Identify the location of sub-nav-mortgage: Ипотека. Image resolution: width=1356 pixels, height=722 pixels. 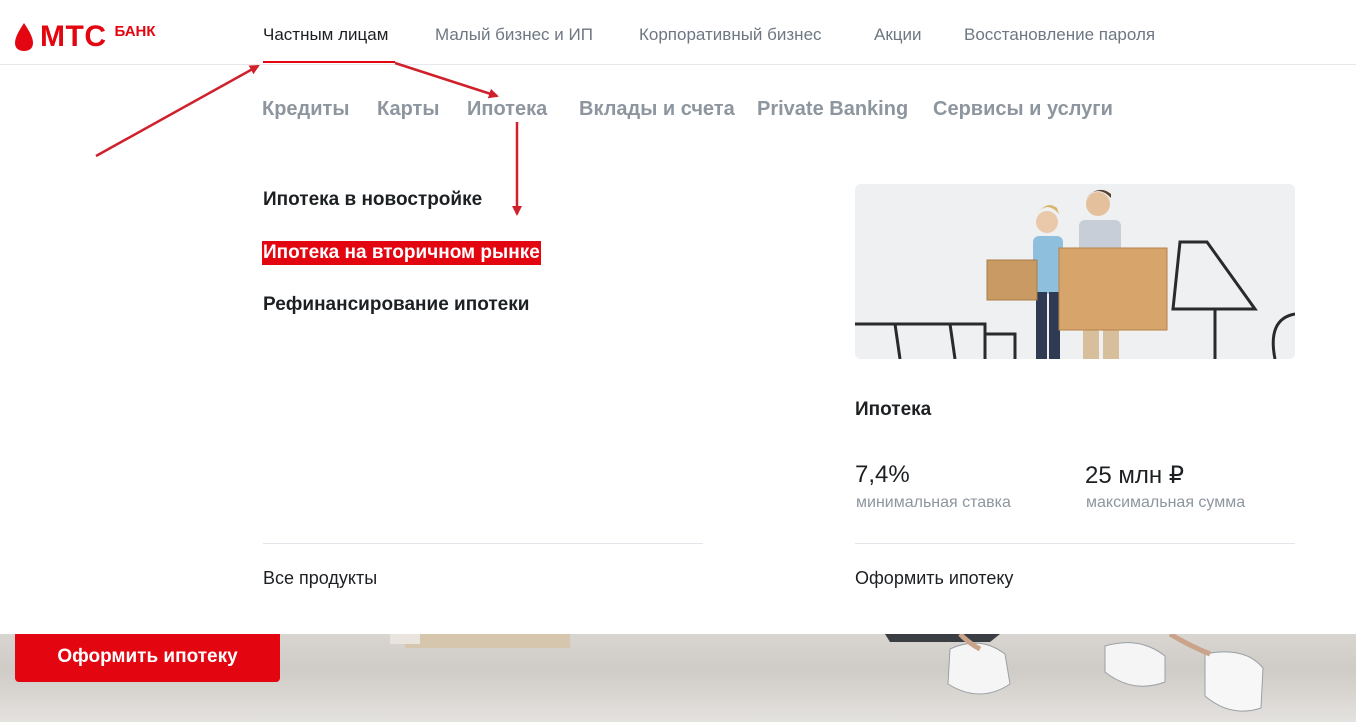
(507, 109).